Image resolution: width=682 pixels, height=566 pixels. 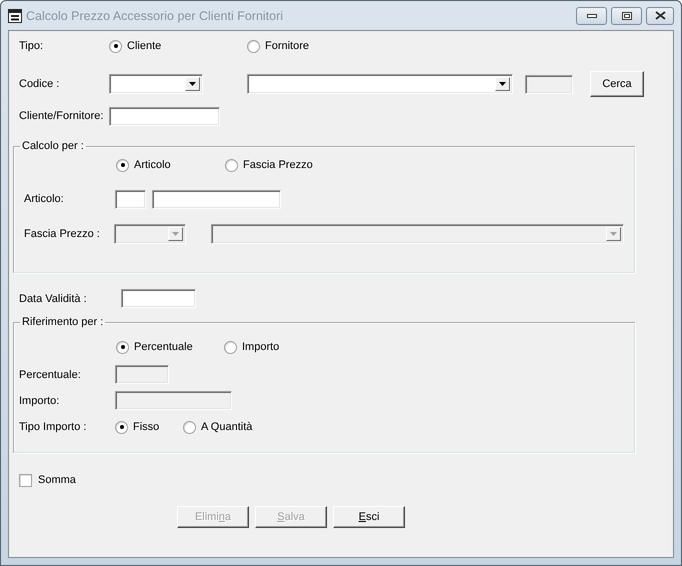 What do you see at coordinates (287, 46) in the screenshot?
I see `radio-label: Fornitore` at bounding box center [287, 46].